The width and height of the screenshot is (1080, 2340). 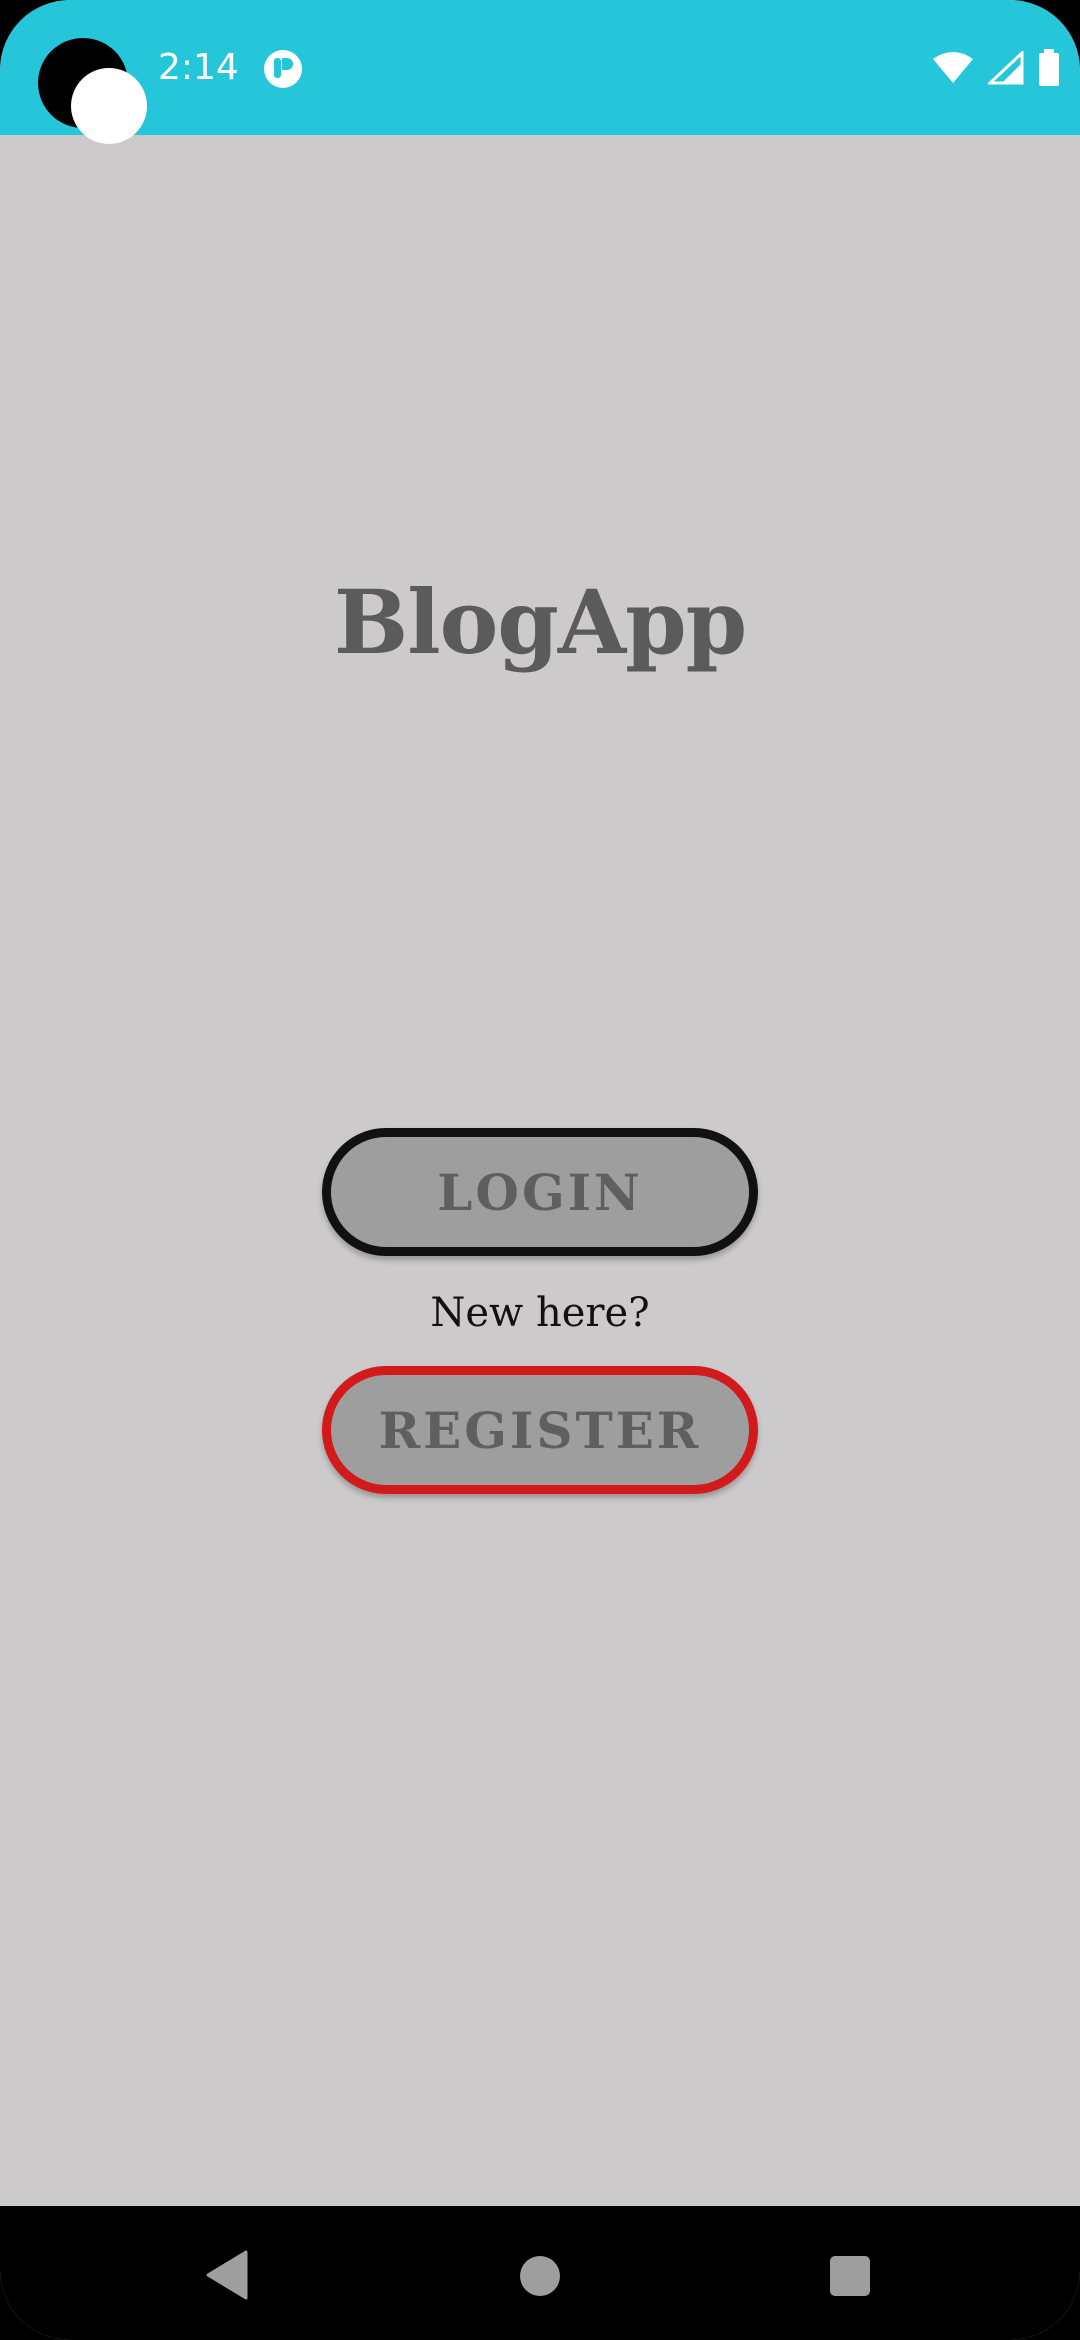 I want to click on register-button: REGISTER, so click(x=540, y=1430).